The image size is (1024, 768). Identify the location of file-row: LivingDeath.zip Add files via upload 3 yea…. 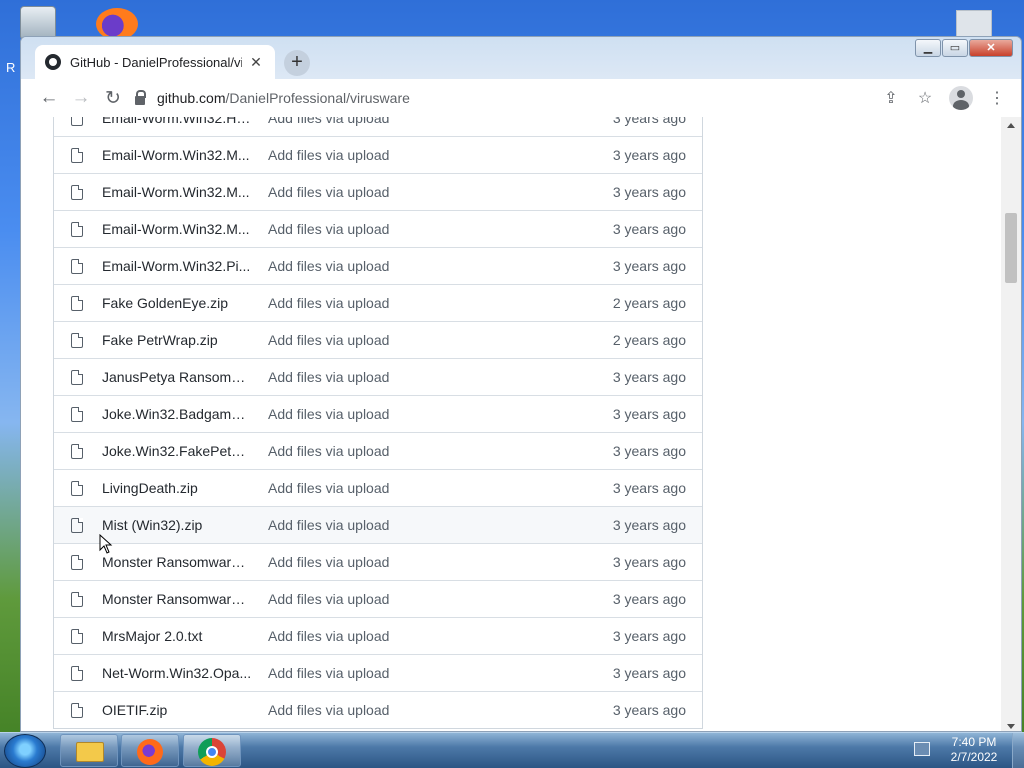
(378, 487).